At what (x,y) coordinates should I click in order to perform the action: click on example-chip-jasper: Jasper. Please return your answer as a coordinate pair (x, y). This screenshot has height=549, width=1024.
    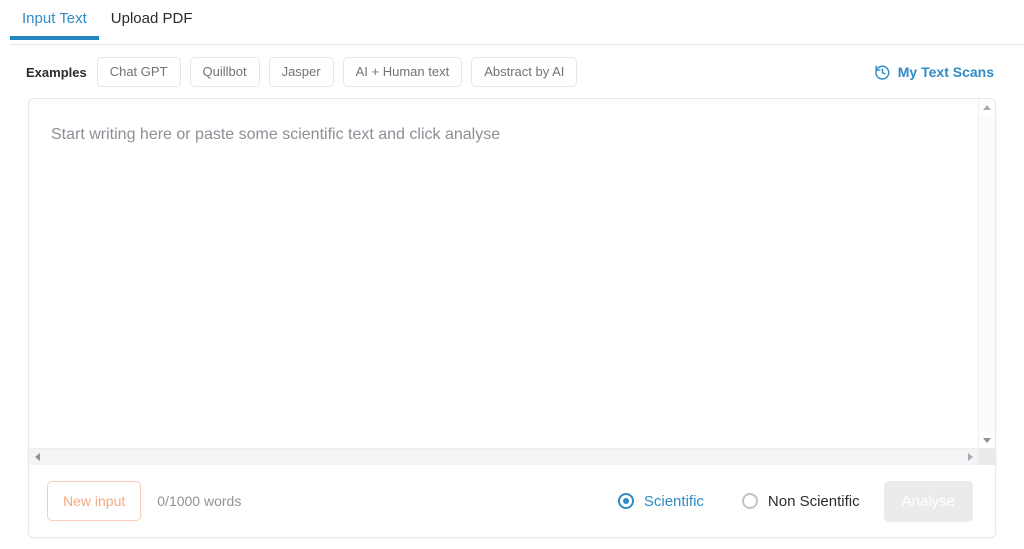
    Looking at the image, I should click on (301, 72).